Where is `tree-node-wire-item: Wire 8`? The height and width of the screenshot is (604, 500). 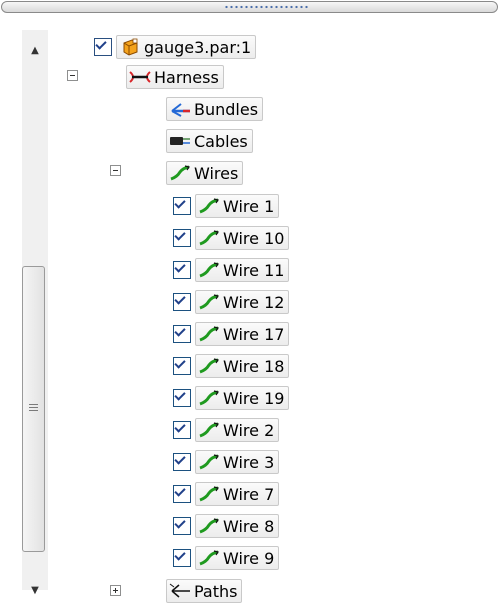 tree-node-wire-item: Wire 8 is located at coordinates (226, 526).